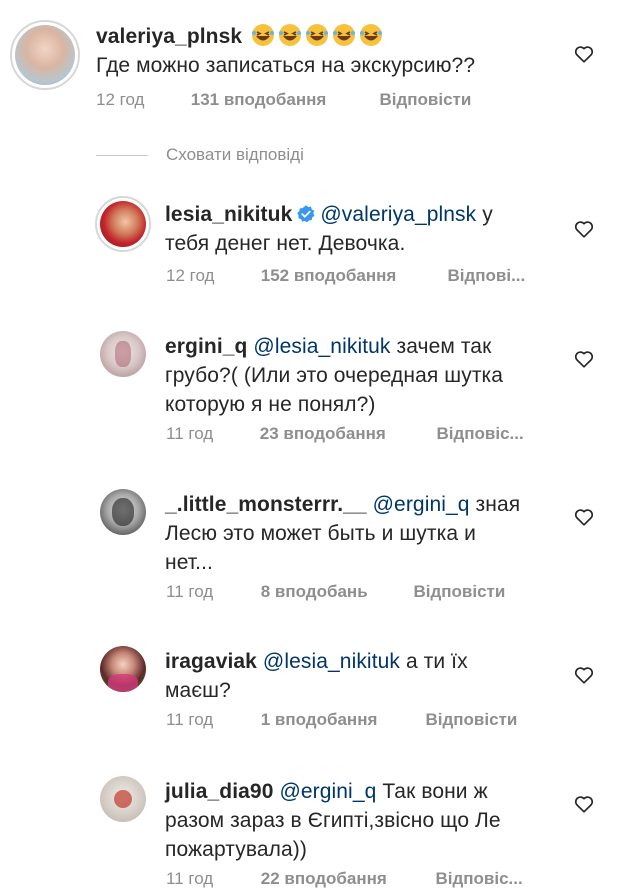  I want to click on username: _.little_monsterrr.__, so click(266, 504).